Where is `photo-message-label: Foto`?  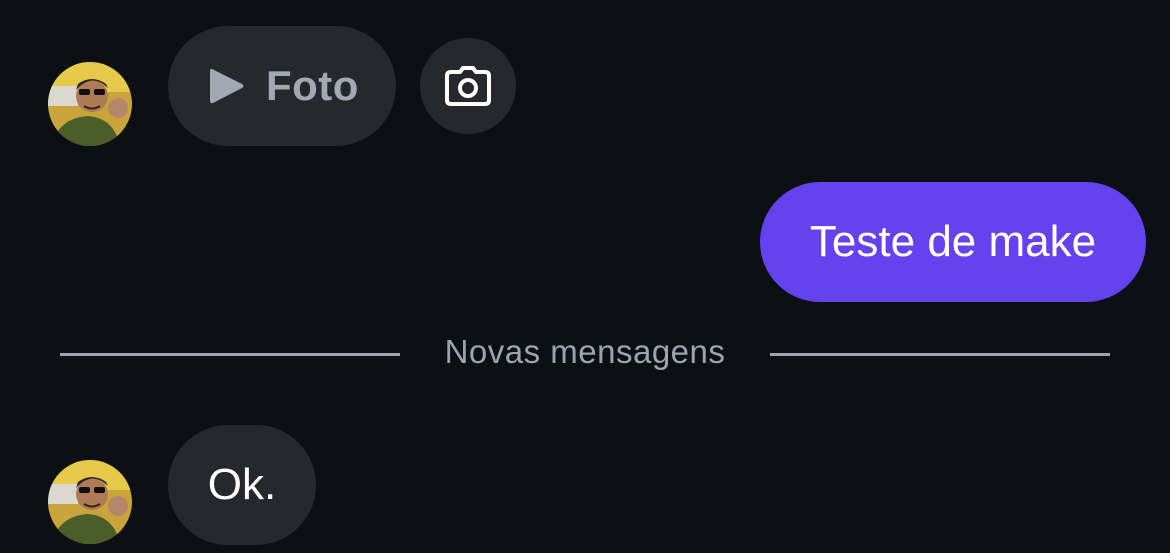
photo-message-label: Foto is located at coordinates (312, 85).